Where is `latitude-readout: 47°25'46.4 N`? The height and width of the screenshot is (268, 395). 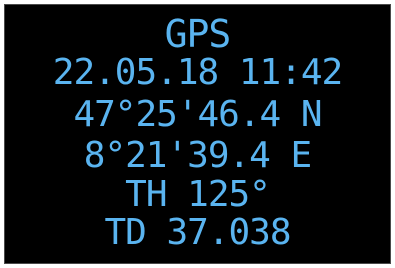
latitude-readout: 47°25'46.4 N is located at coordinates (197, 114).